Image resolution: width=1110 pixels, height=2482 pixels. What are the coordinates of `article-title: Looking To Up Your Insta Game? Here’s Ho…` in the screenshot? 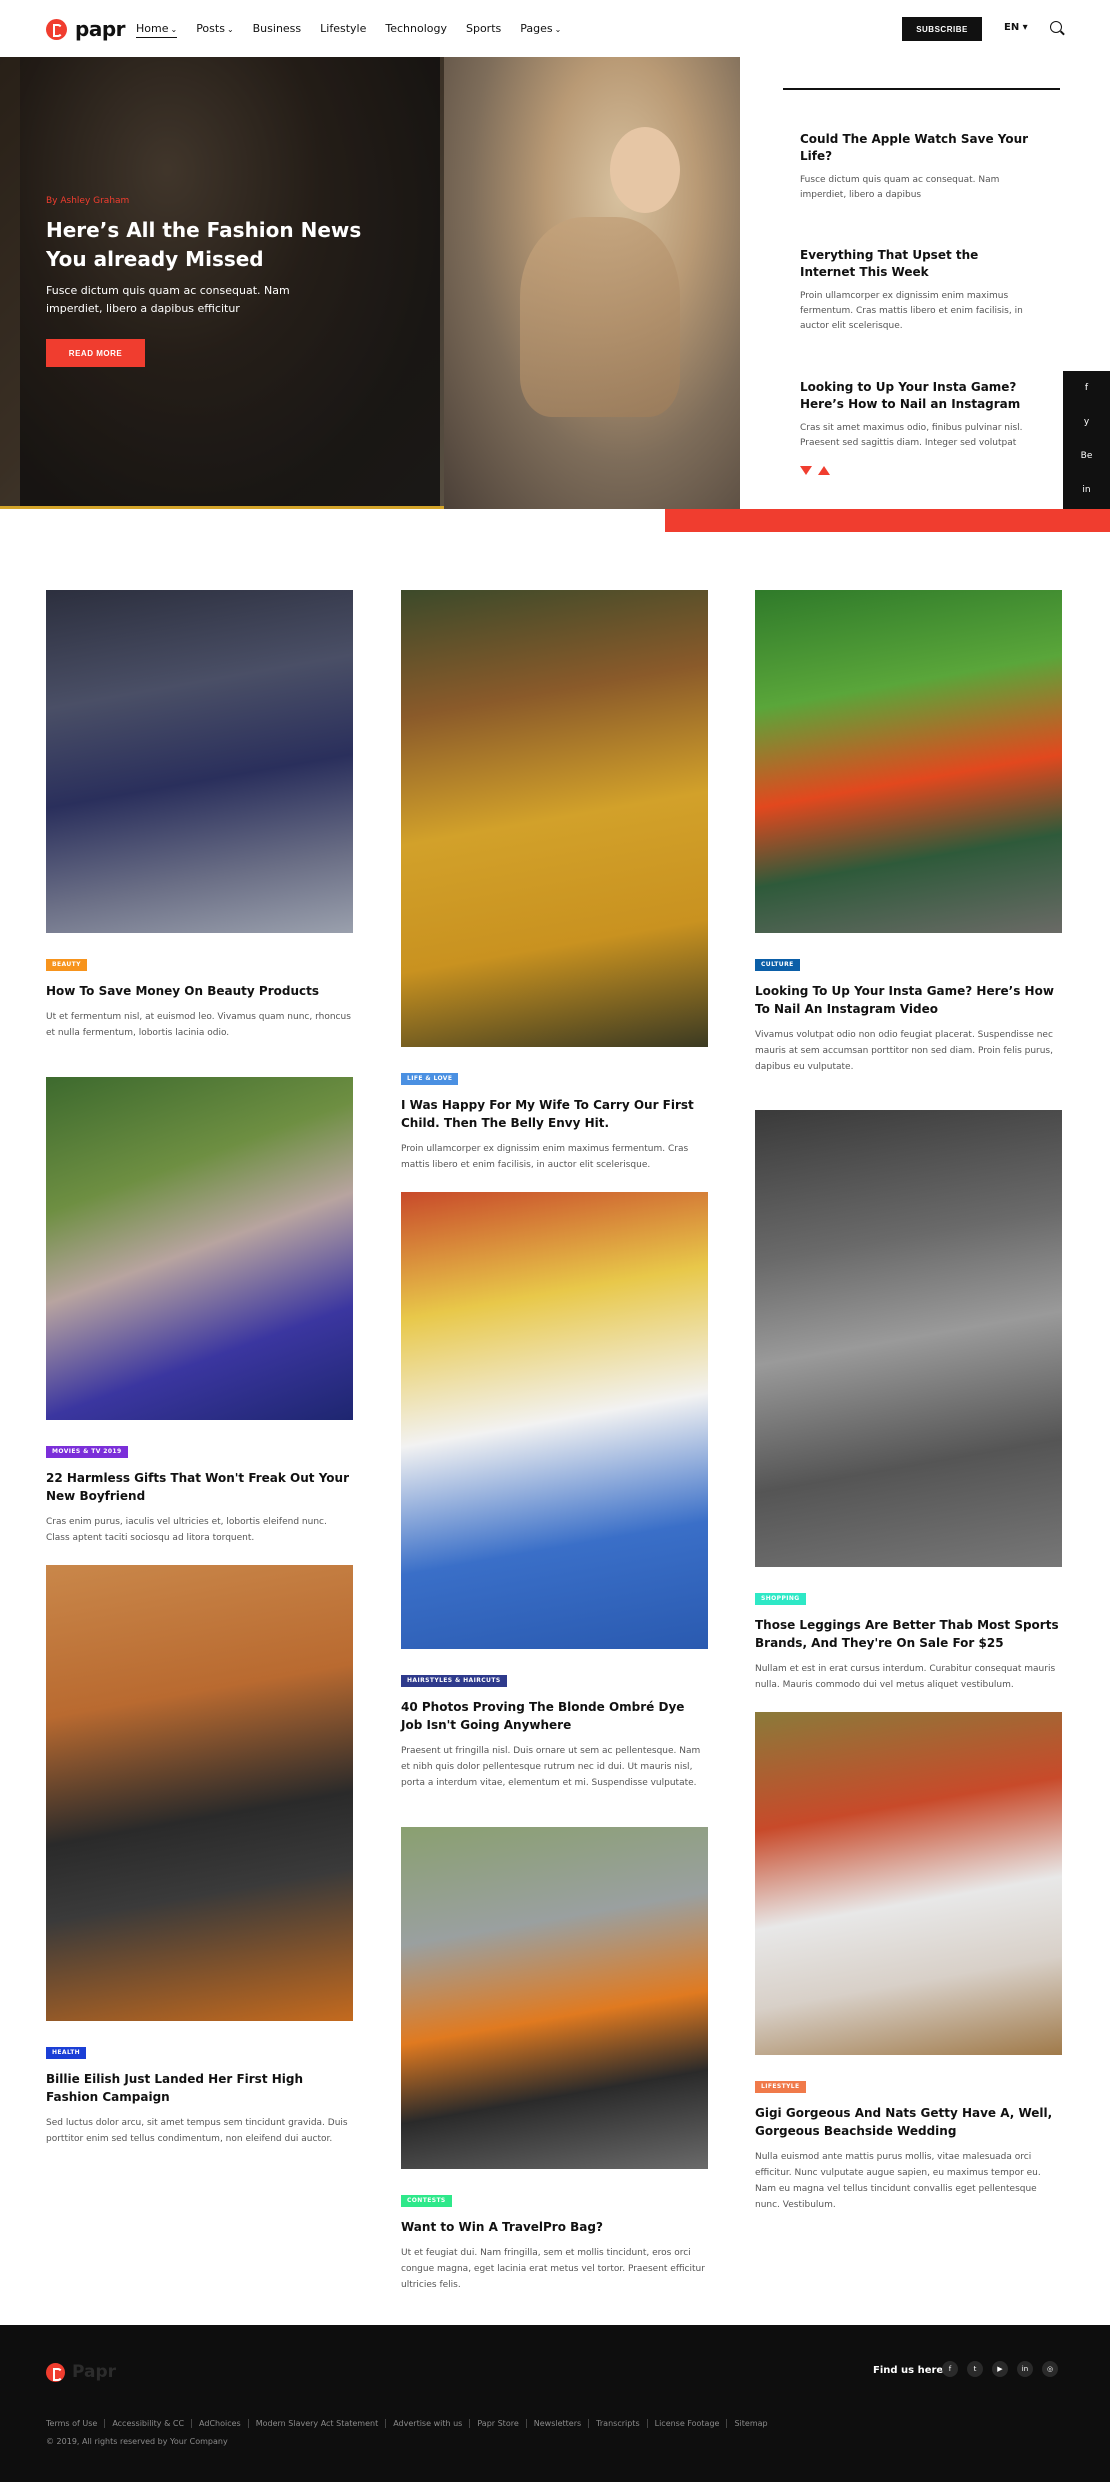 It's located at (908, 1000).